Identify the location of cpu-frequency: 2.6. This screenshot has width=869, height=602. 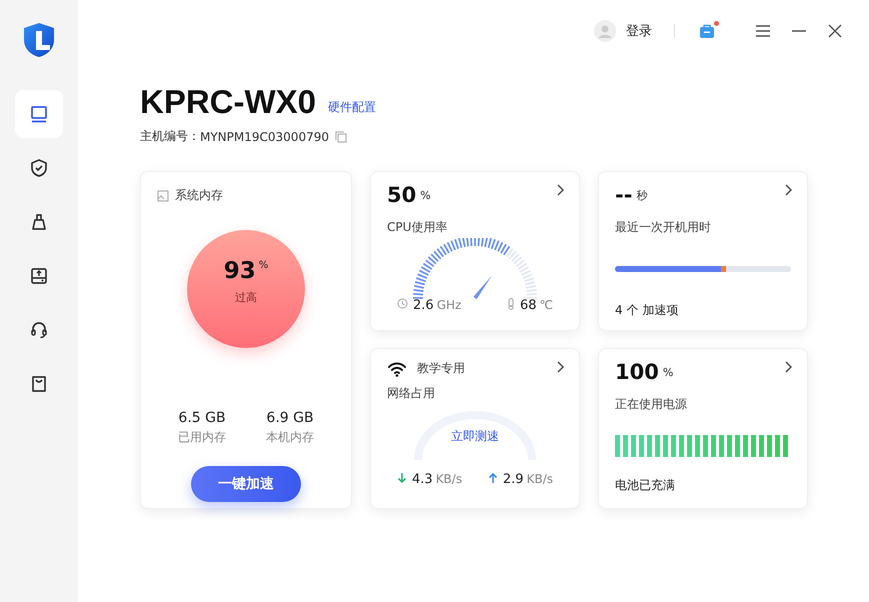
(423, 305).